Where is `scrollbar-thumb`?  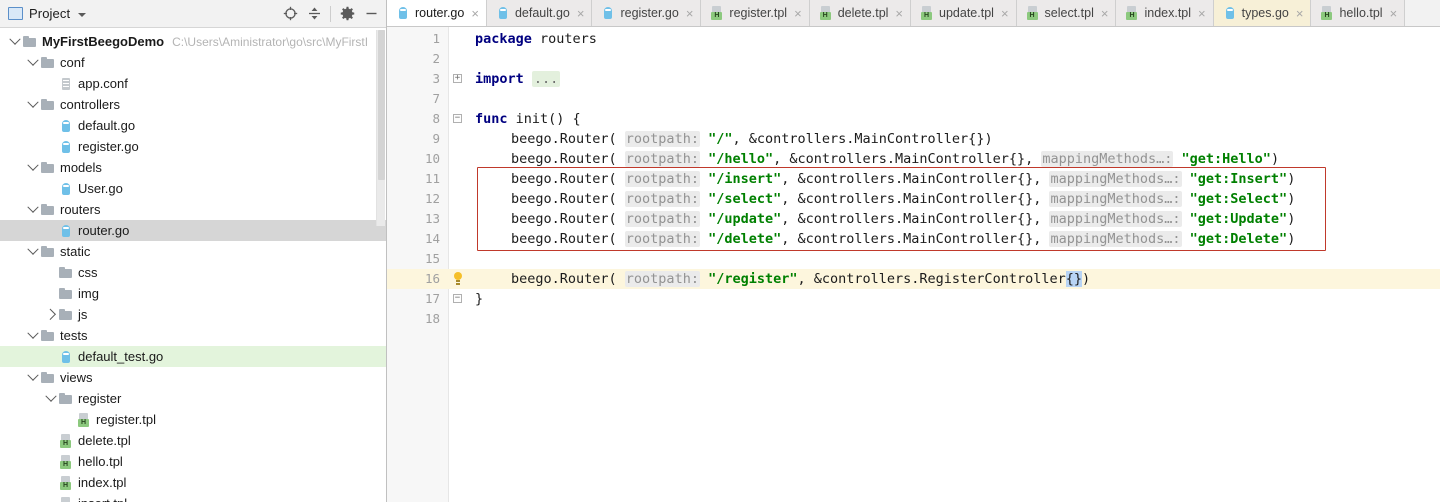
scrollbar-thumb is located at coordinates (381, 105).